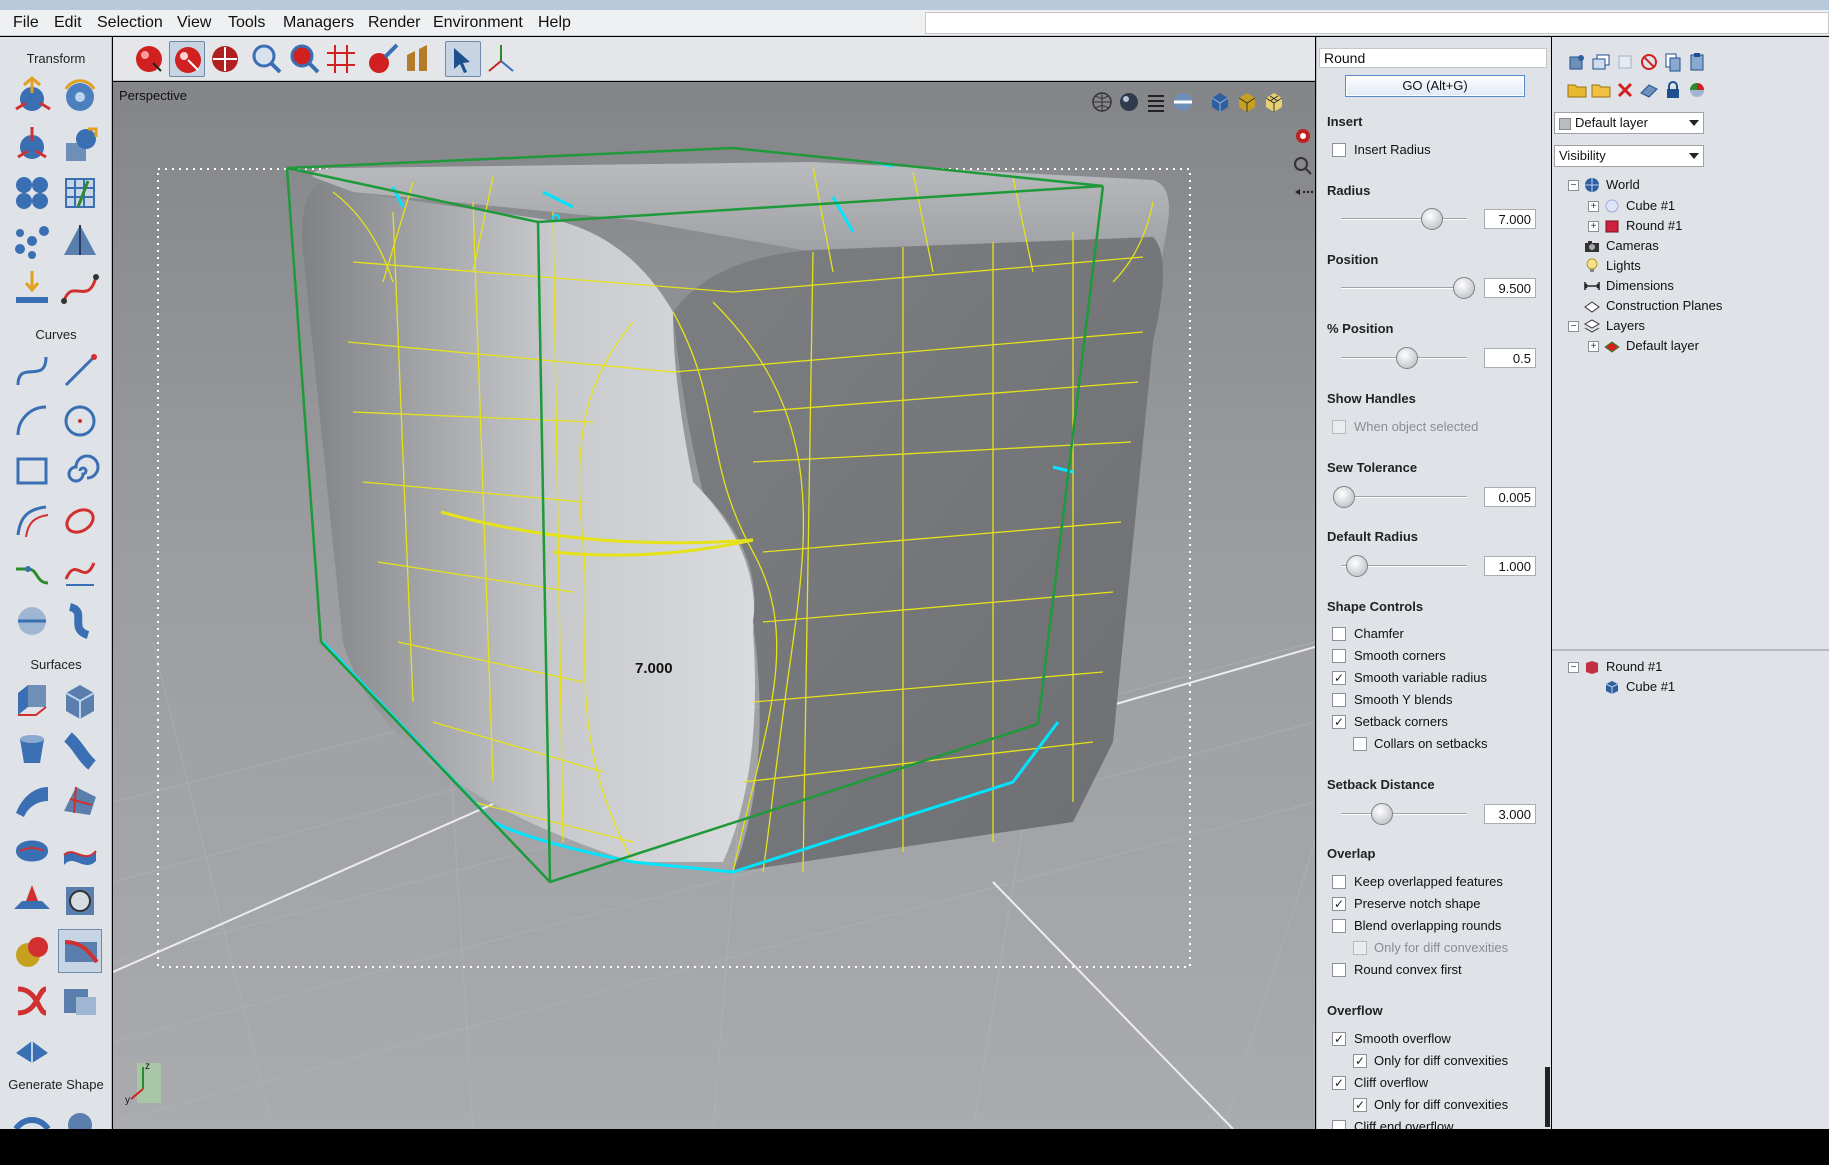 The height and width of the screenshot is (1165, 1829). I want to click on trim-surface-icon, so click(80, 1001).